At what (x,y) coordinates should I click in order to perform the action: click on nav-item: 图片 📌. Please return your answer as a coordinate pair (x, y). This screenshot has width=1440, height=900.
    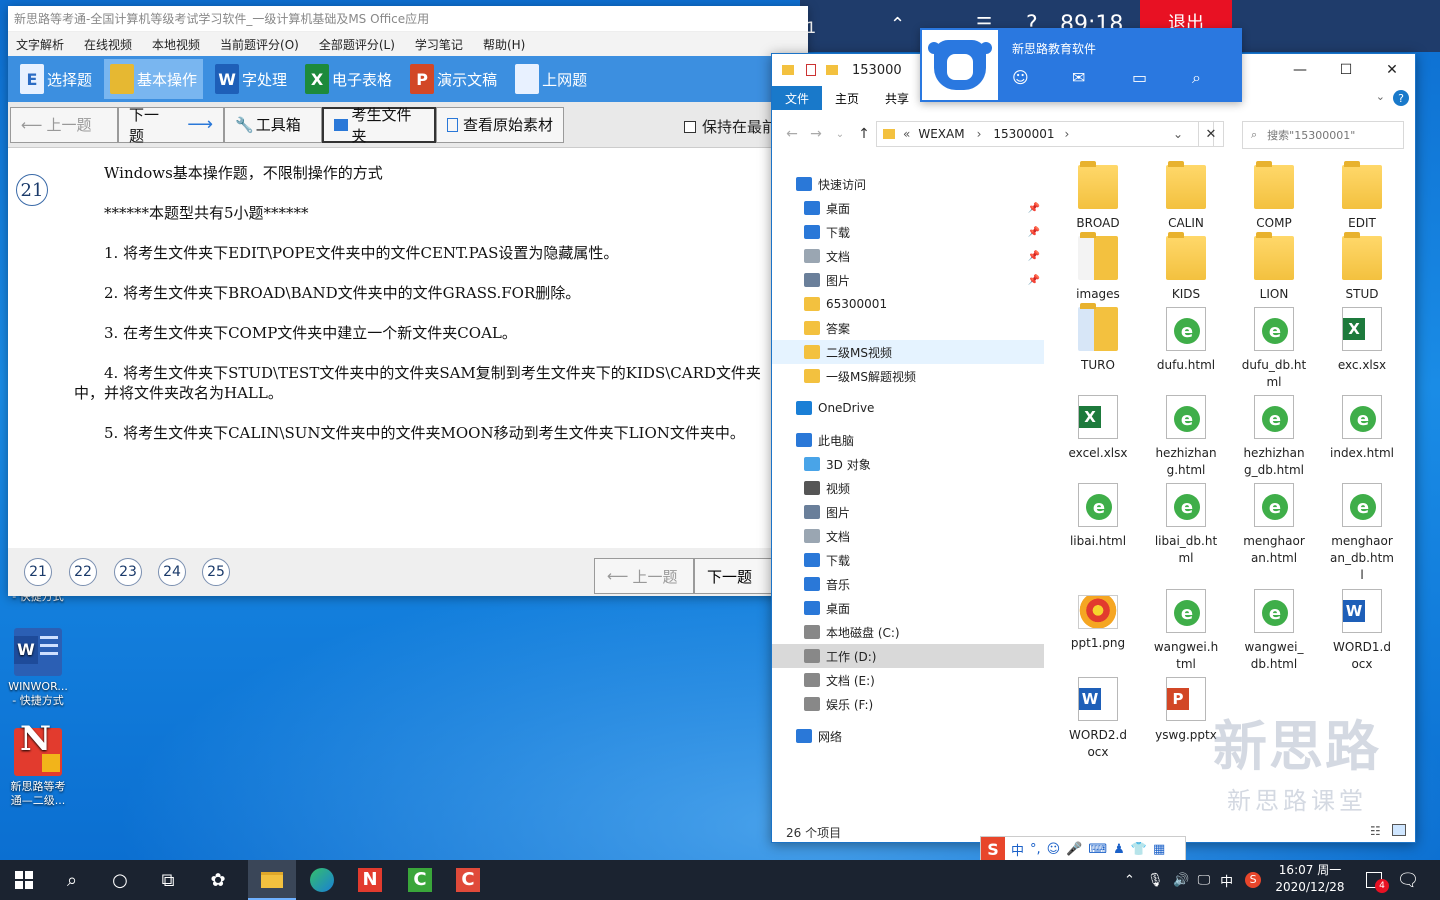
    Looking at the image, I should click on (908, 280).